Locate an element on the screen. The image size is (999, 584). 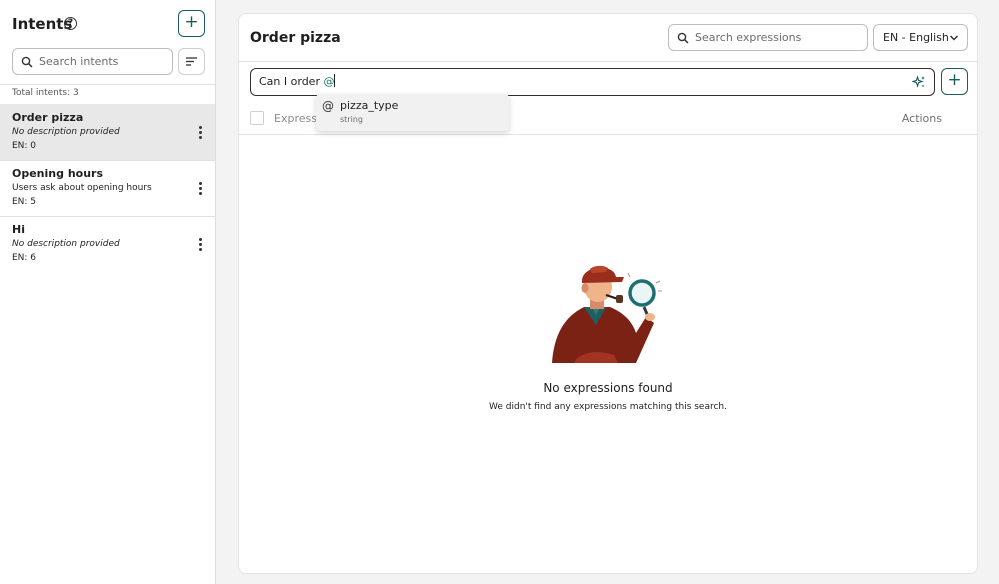
intent-description: Users ask about opening hours is located at coordinates (82, 188).